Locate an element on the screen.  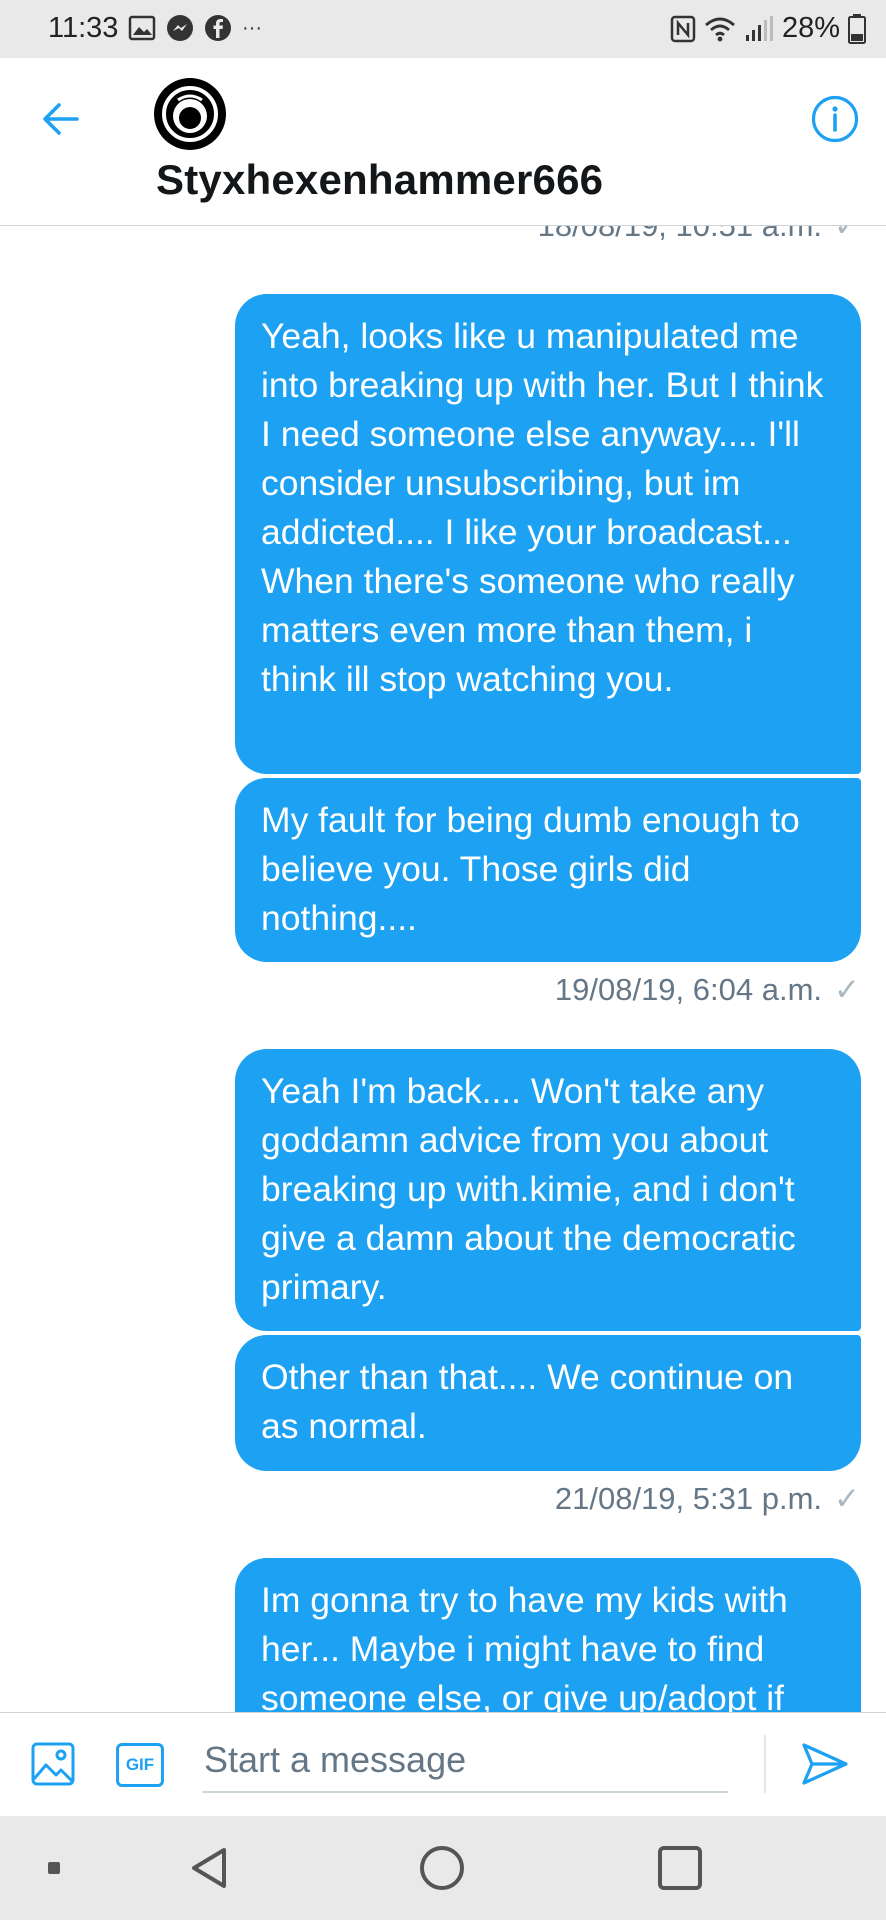
arrow-left-icon is located at coordinates (61, 119).